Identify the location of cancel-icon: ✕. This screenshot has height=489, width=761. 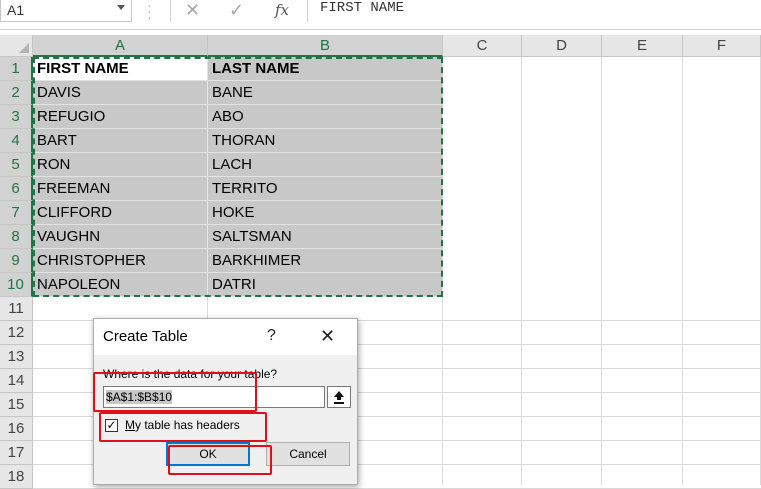
(192, 10).